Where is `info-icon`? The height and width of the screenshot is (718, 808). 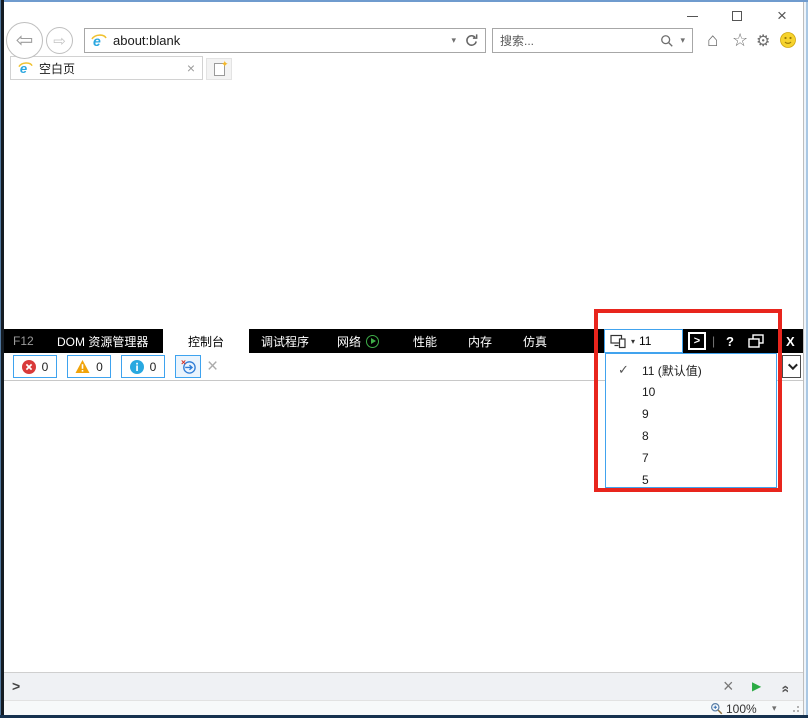
info-icon is located at coordinates (136, 366).